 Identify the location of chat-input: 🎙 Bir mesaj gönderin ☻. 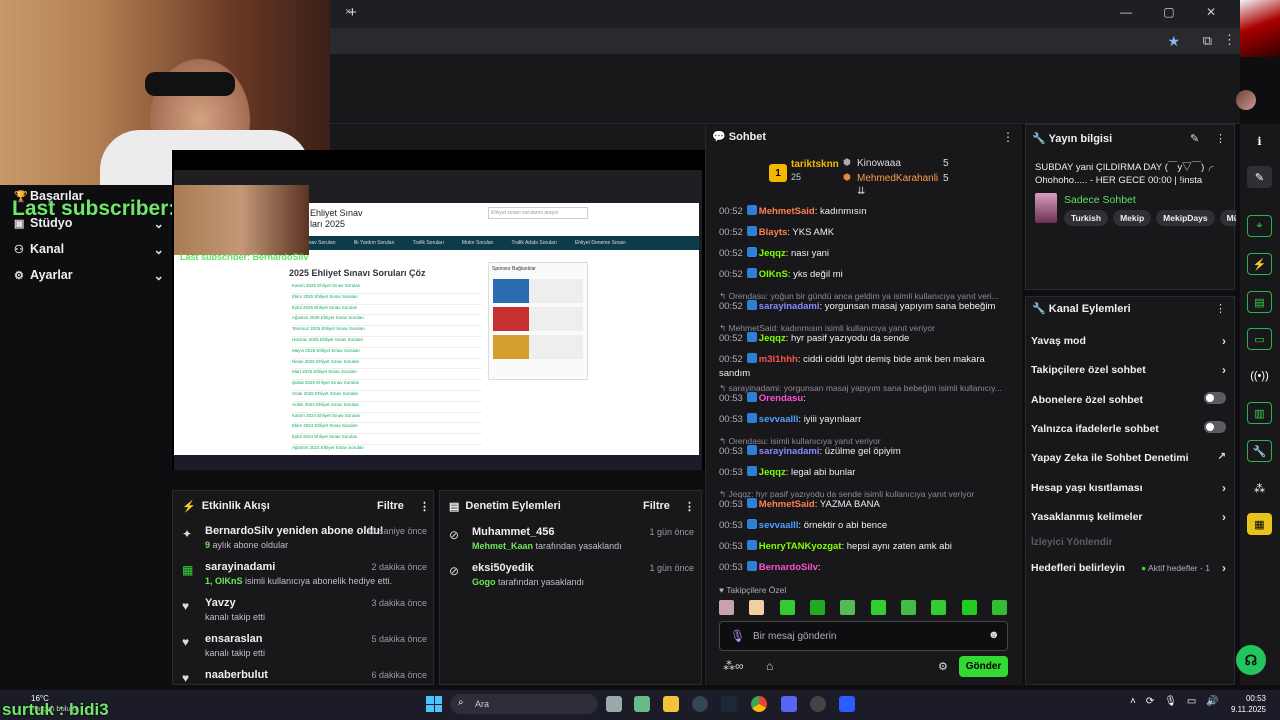
(863, 636).